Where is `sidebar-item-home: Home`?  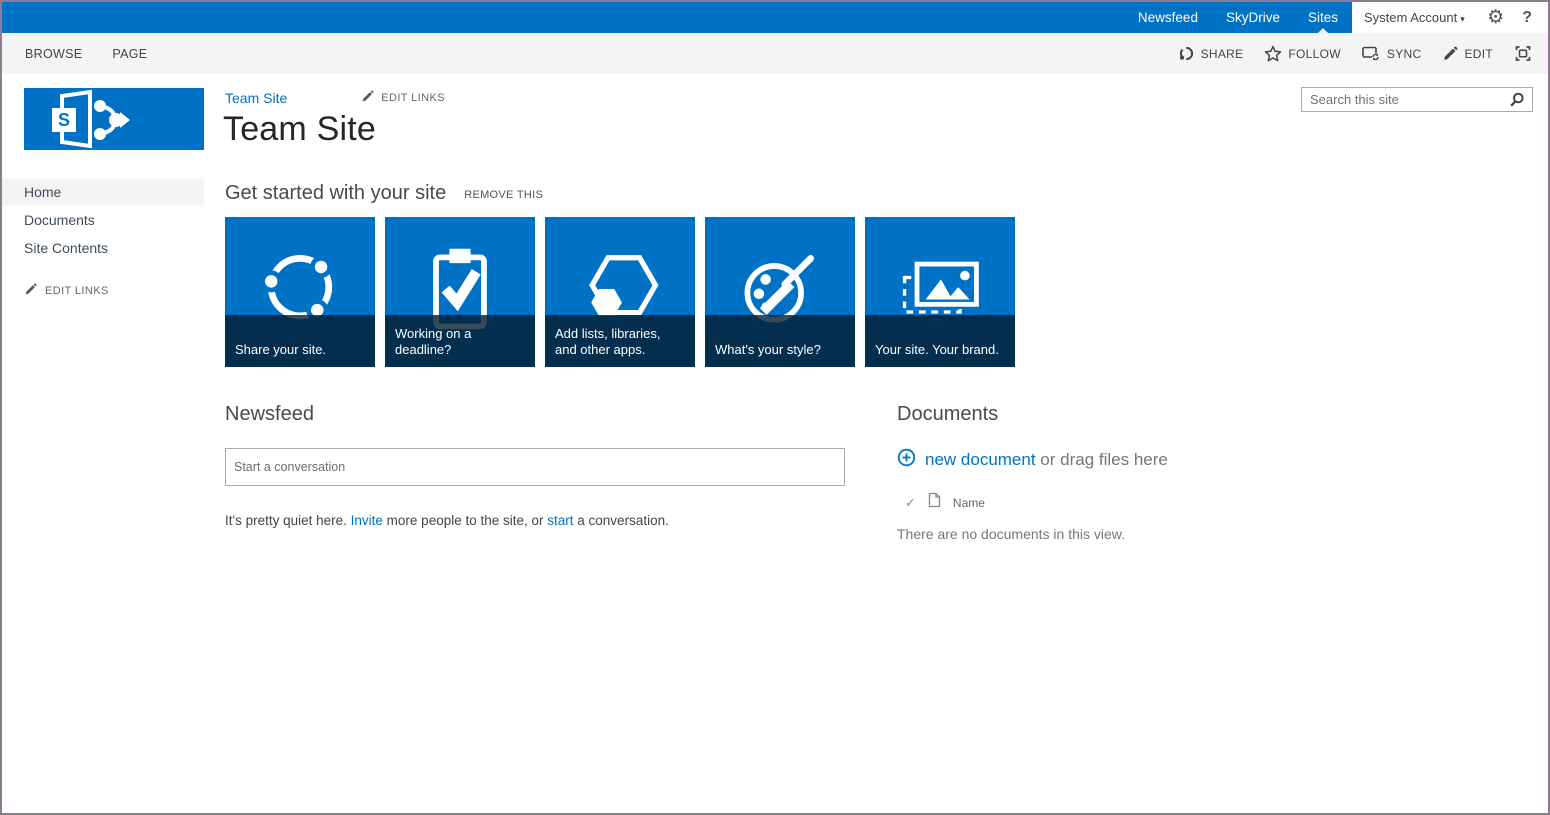
sidebar-item-home: Home is located at coordinates (103, 192).